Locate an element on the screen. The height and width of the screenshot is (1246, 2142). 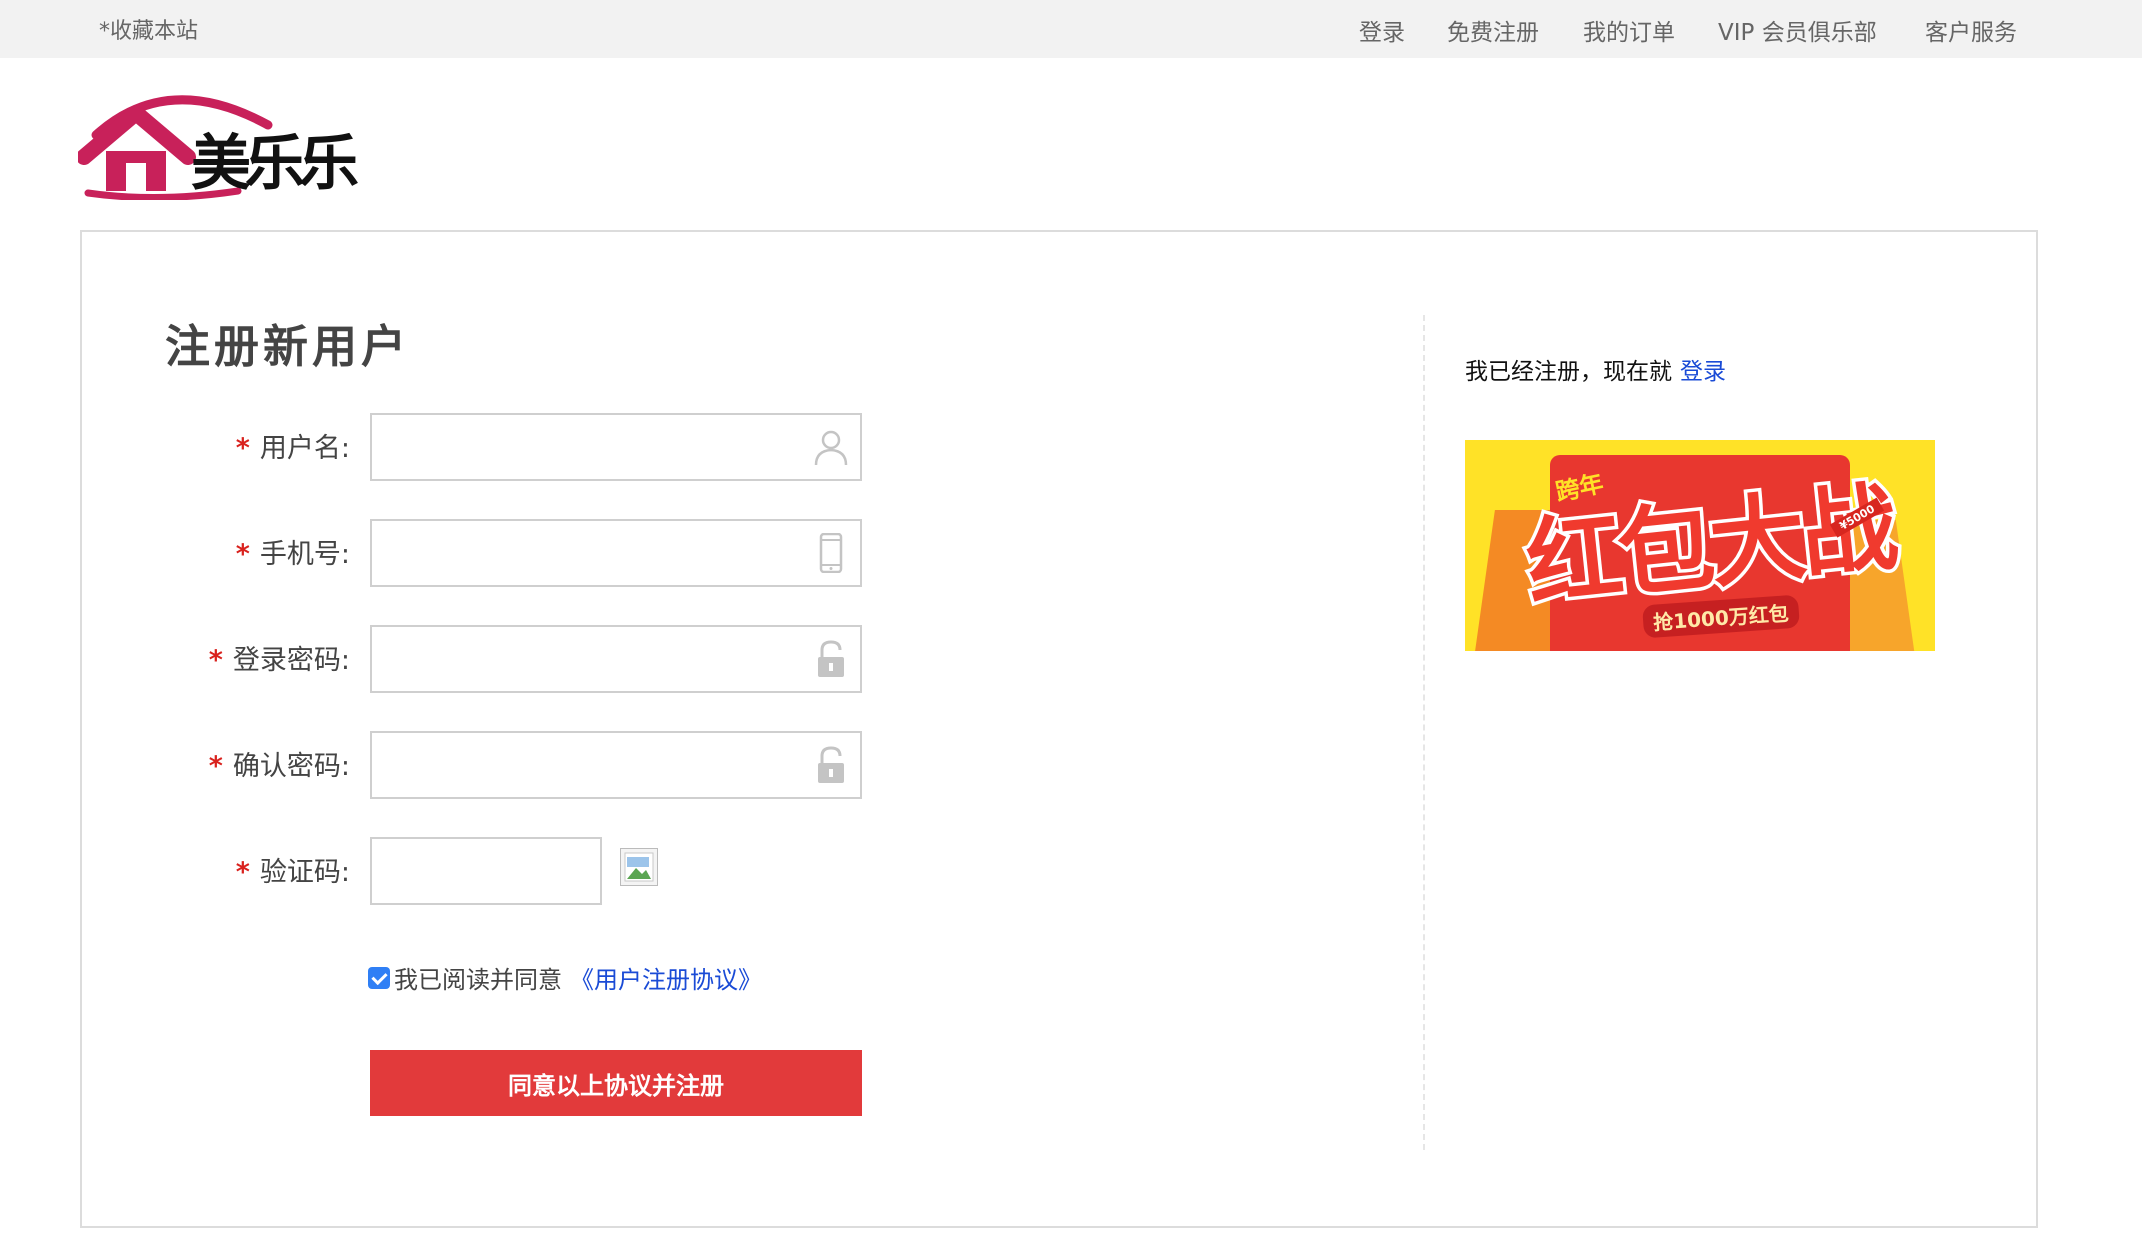
top-nav-login: 登录 is located at coordinates (1382, 30).